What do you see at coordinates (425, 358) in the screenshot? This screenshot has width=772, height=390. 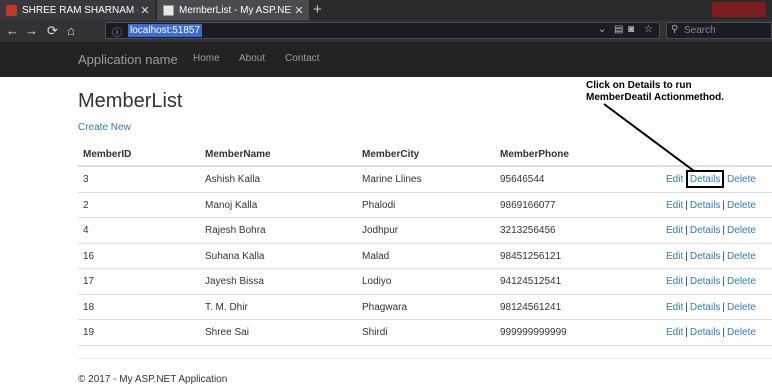 I see `footer-divider` at bounding box center [425, 358].